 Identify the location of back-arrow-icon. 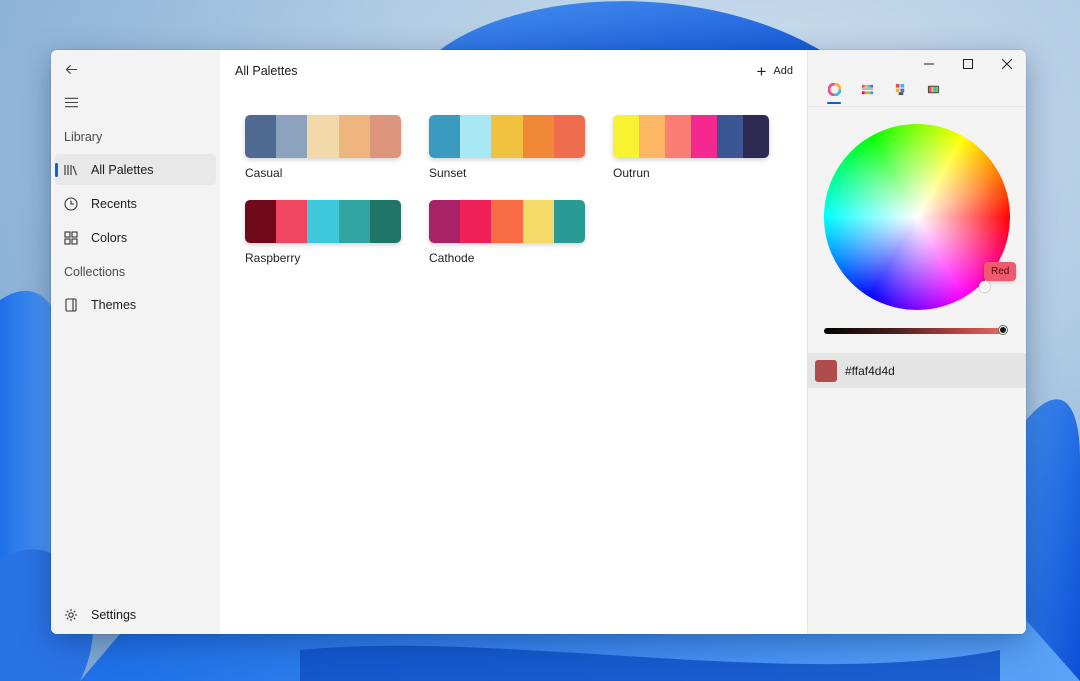
(71, 69).